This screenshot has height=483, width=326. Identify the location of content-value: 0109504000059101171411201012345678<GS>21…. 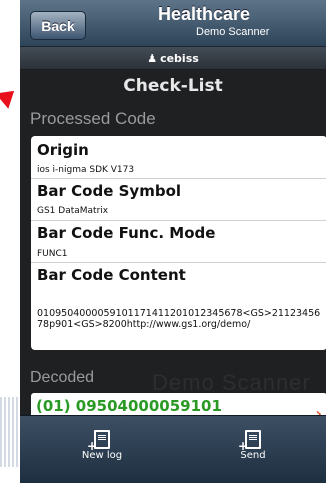
(179, 319).